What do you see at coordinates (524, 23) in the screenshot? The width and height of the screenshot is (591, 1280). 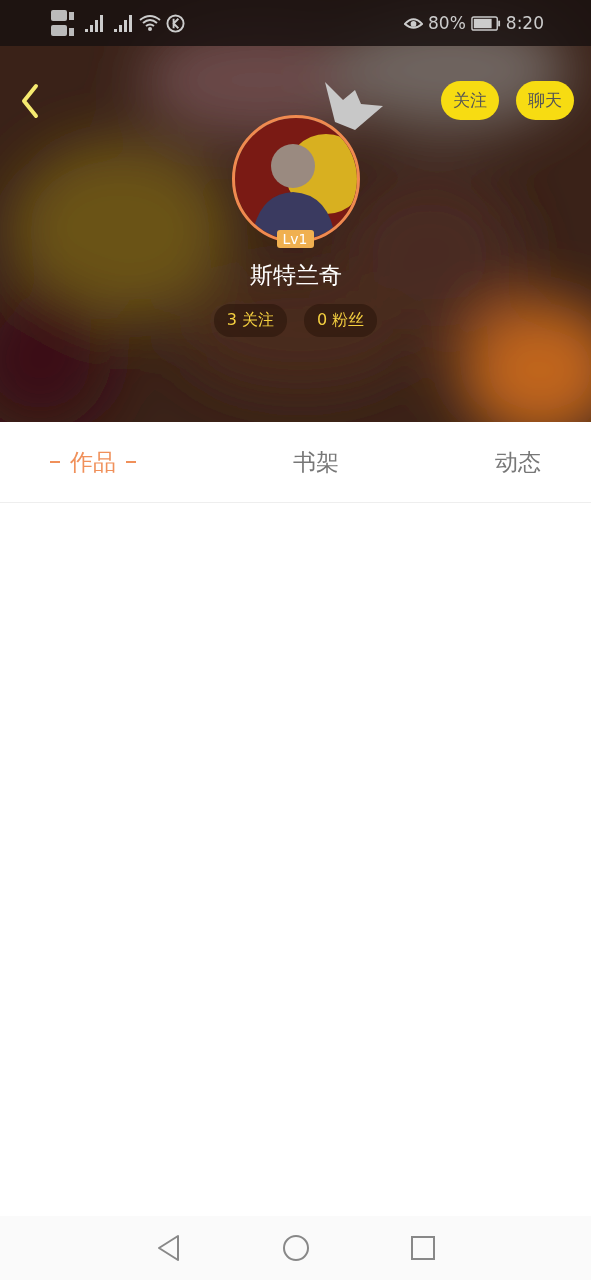 I see `clock-time: 8:20` at bounding box center [524, 23].